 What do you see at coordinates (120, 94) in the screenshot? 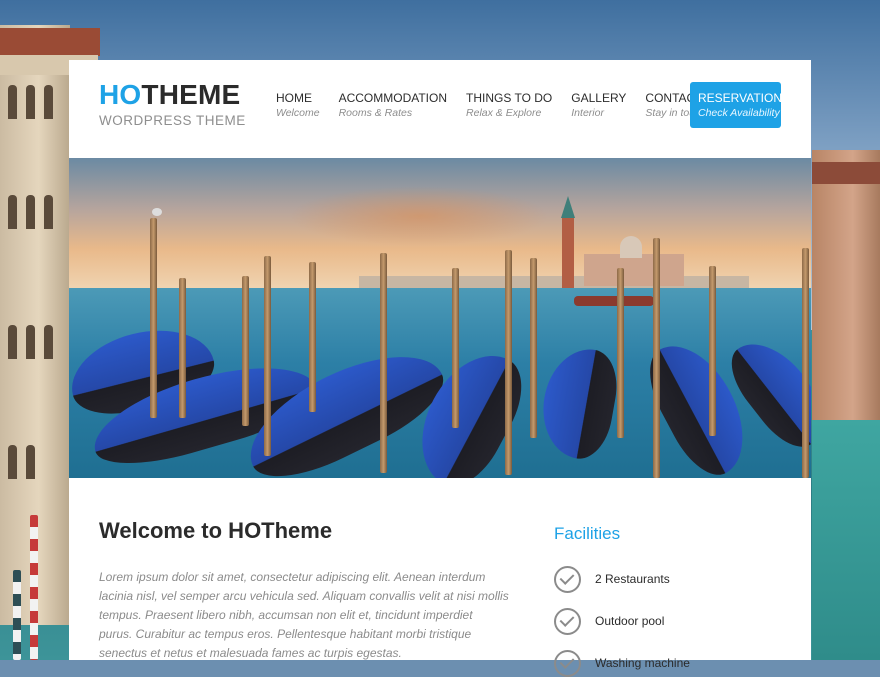
I see `logo-accent: HO` at bounding box center [120, 94].